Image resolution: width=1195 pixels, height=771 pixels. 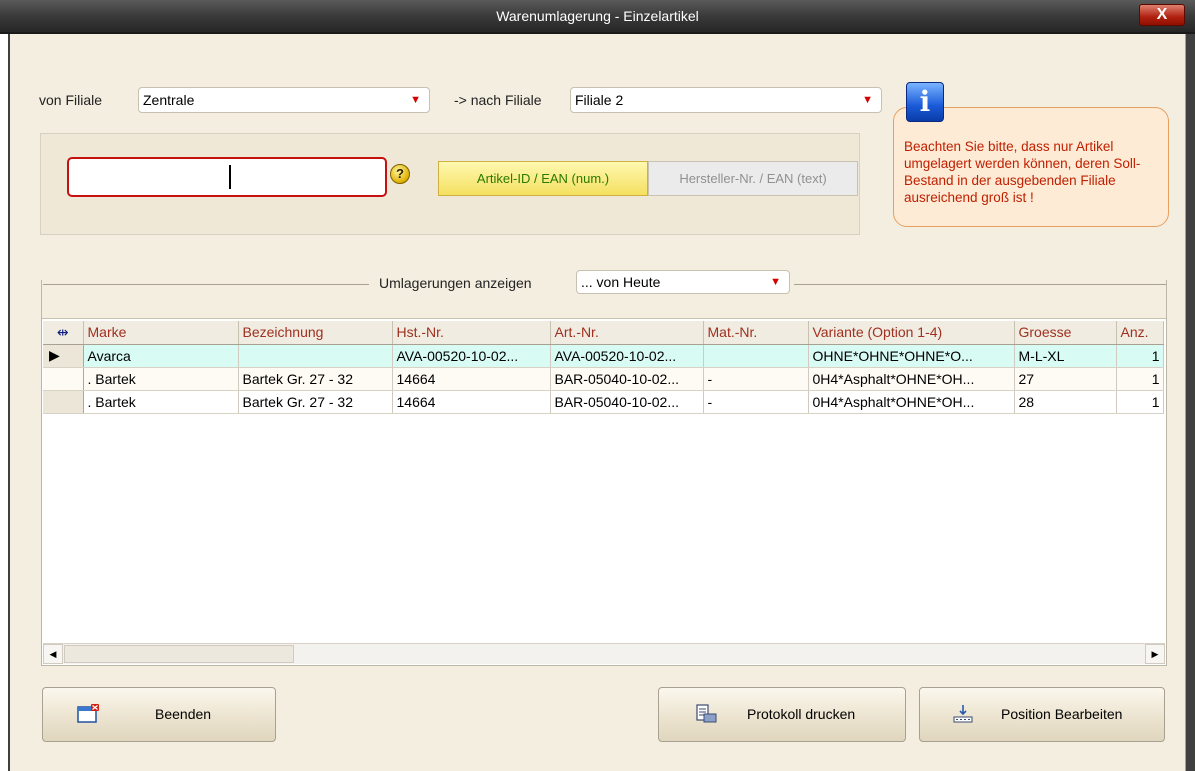 I want to click on column-header-art-nr: Art.-Nr., so click(x=627, y=333).